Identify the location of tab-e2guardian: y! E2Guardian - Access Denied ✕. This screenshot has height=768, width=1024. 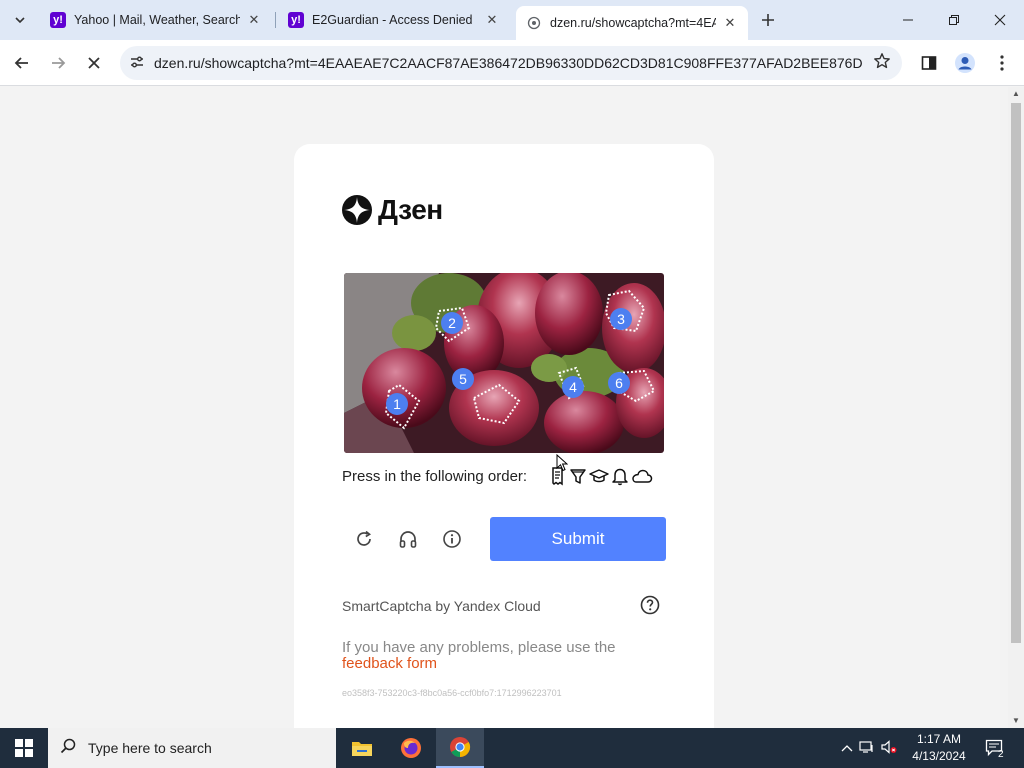
(394, 20).